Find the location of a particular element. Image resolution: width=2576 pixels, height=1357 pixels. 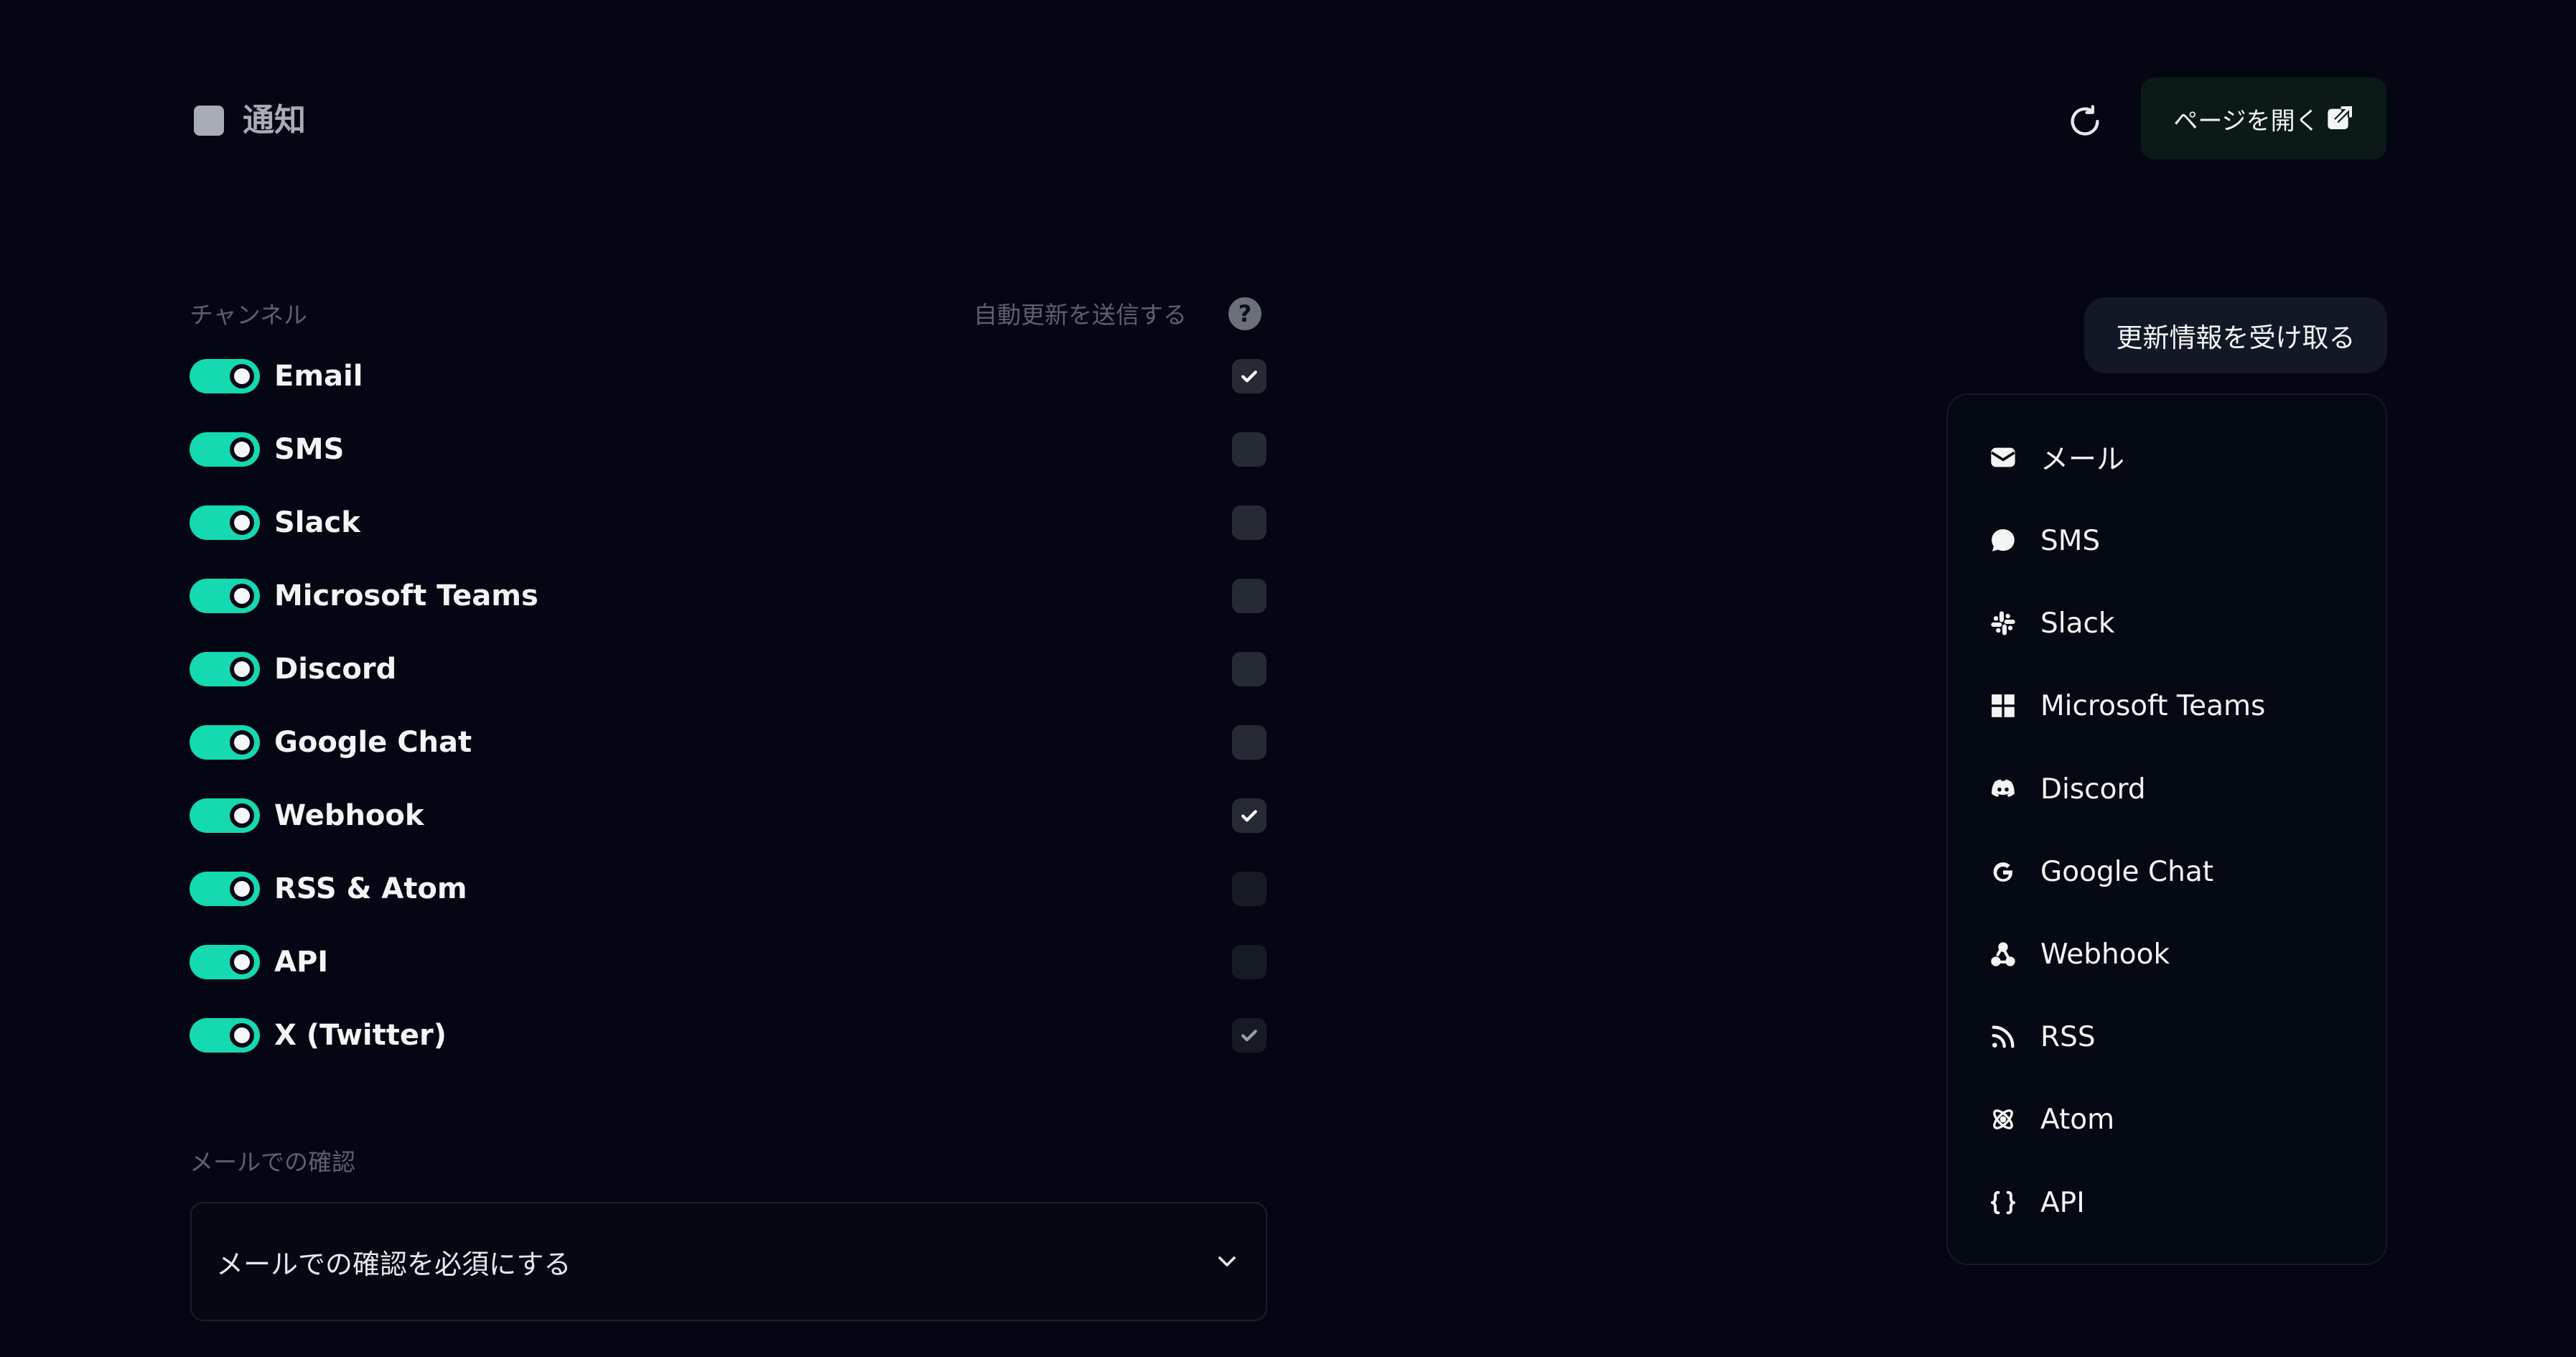

windows-icon is located at coordinates (2003, 706).